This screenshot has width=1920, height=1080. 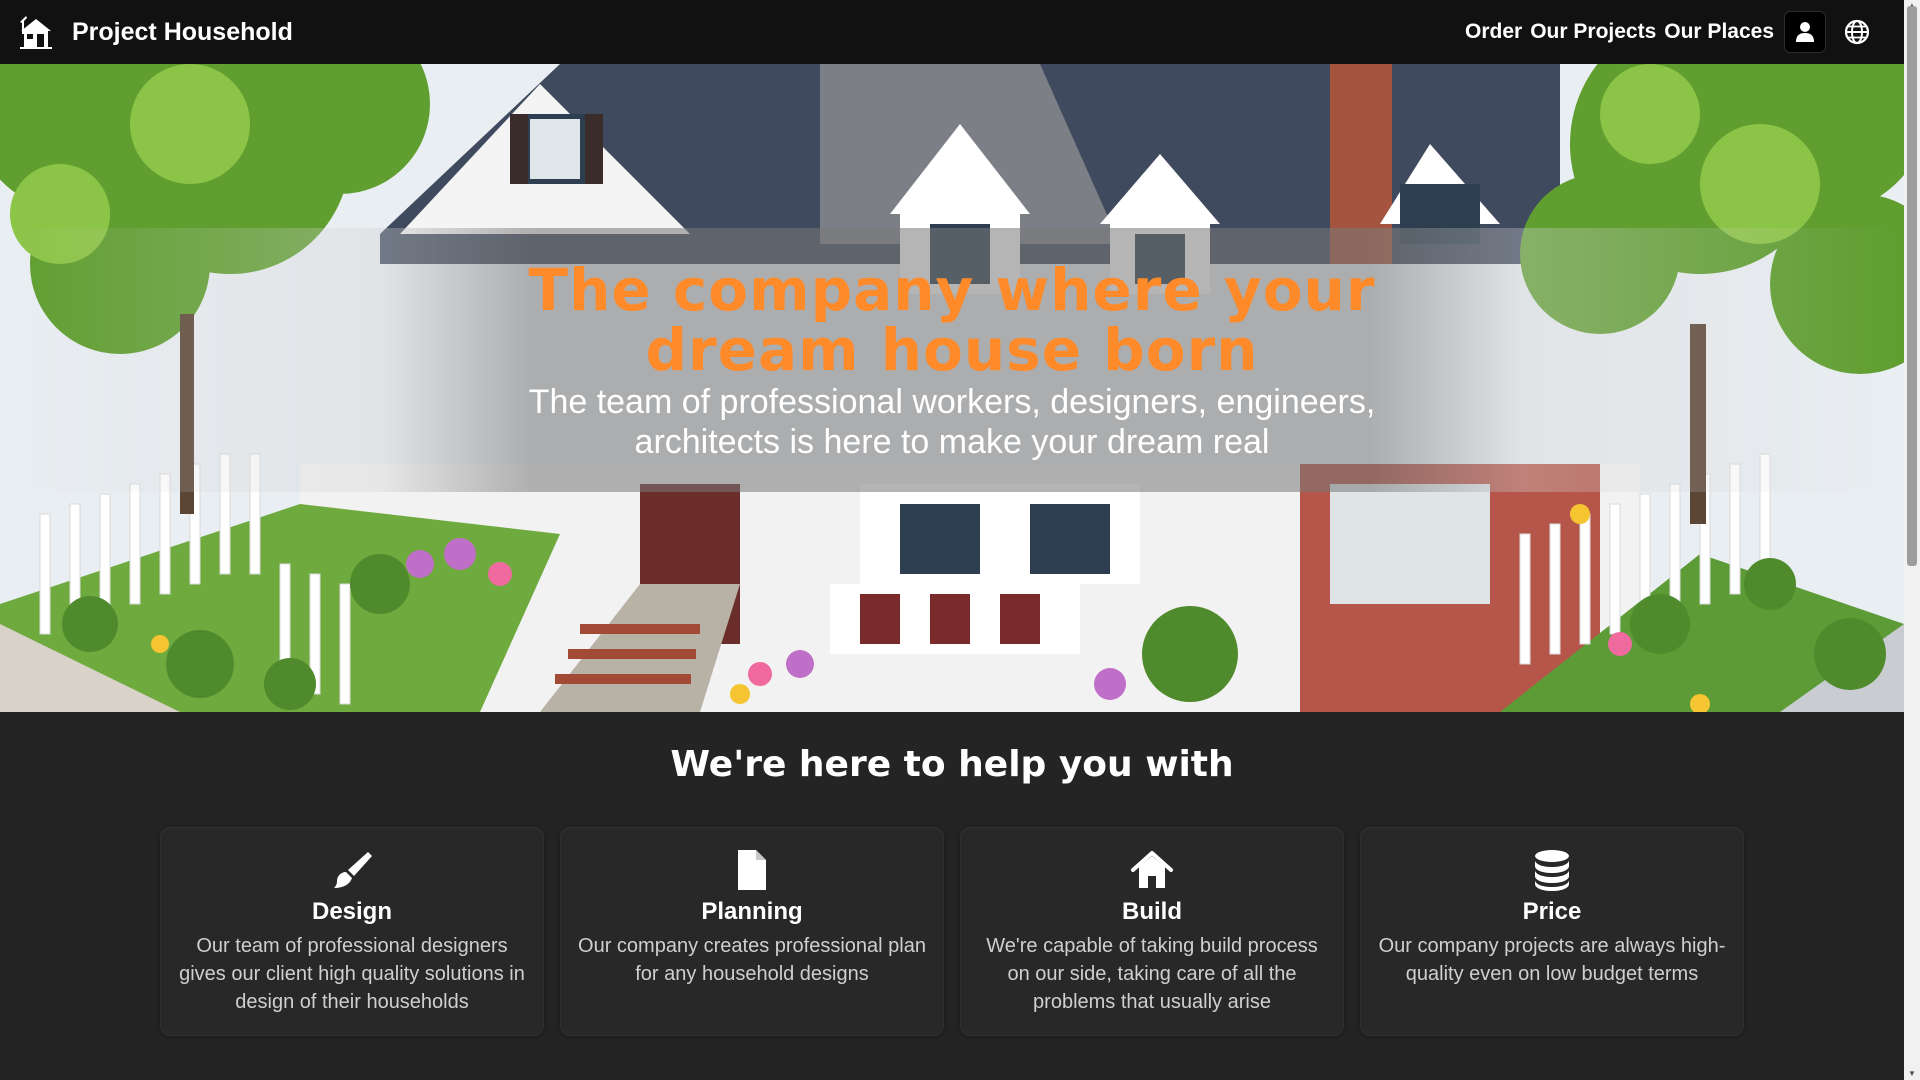 What do you see at coordinates (1719, 32) in the screenshot?
I see `nav-our-places-link: Our Places` at bounding box center [1719, 32].